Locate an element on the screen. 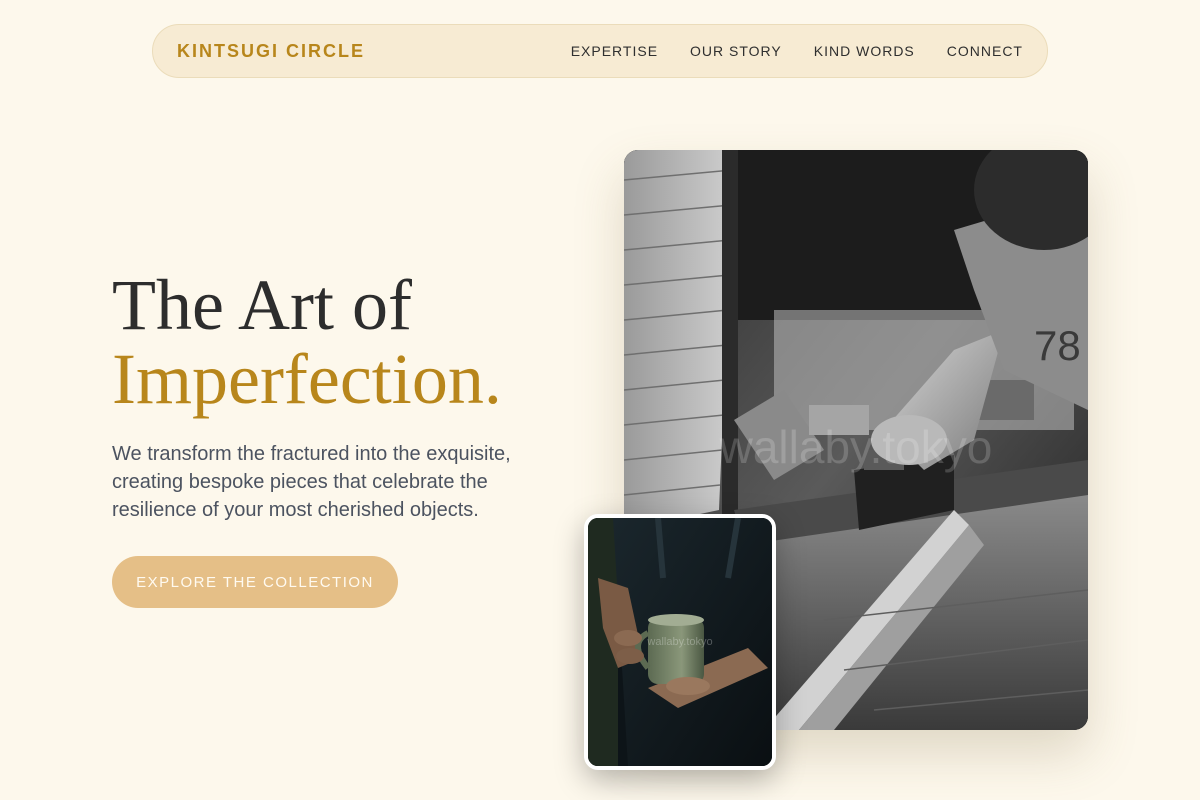  mug-photo-watermark: wallaby.tokyo is located at coordinates (680, 642).